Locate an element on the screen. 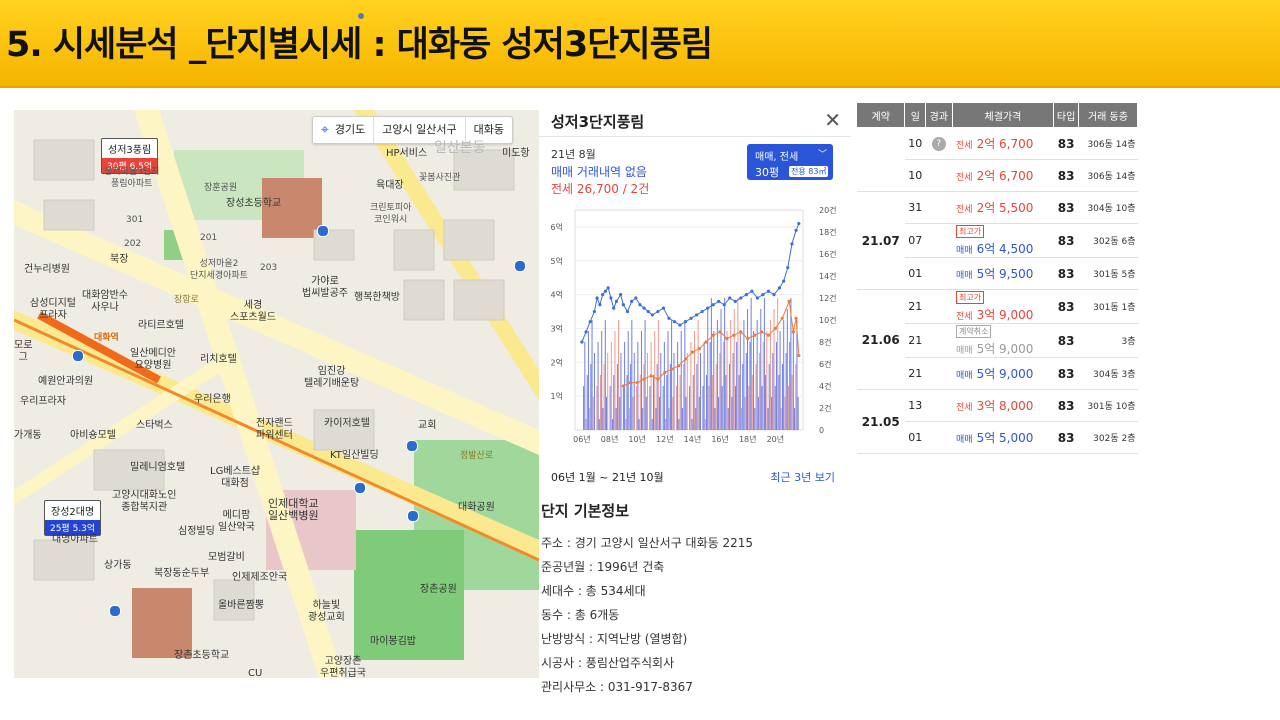 This screenshot has width=1280, height=720. map-label: 고양장촌 우편취급국 is located at coordinates (343, 667).